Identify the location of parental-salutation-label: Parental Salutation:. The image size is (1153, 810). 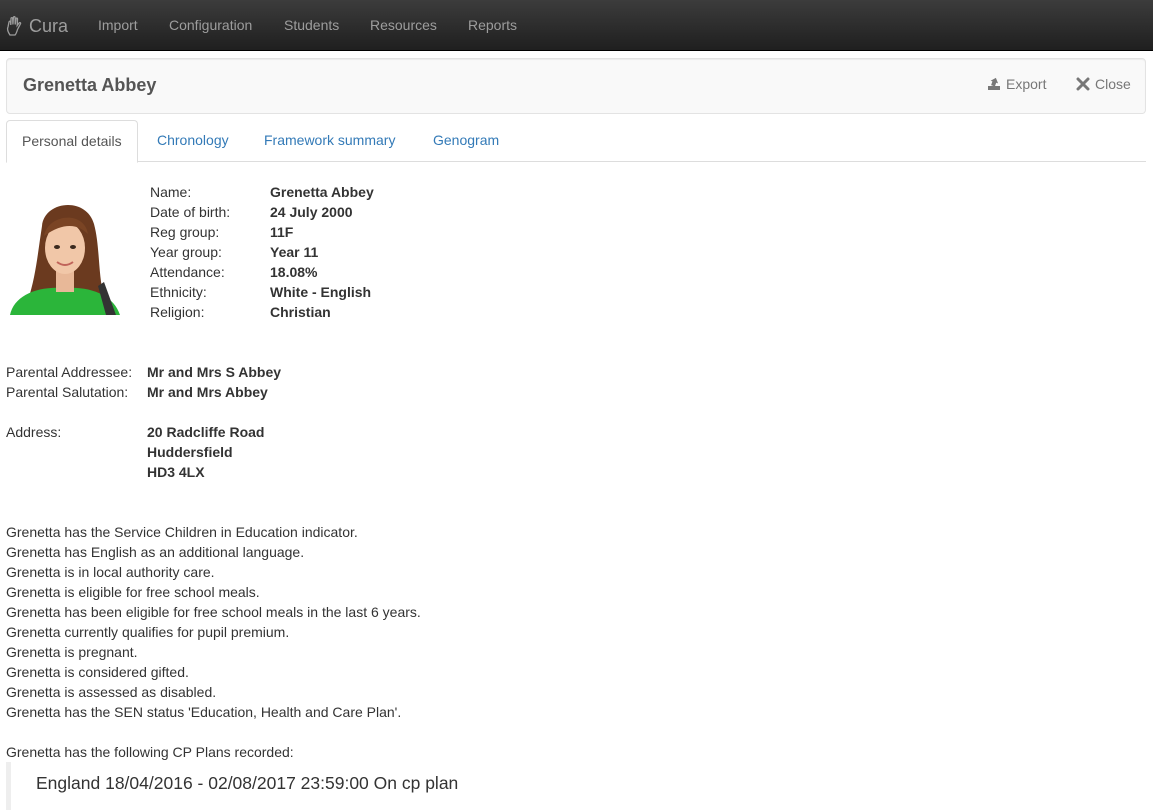
(67, 392).